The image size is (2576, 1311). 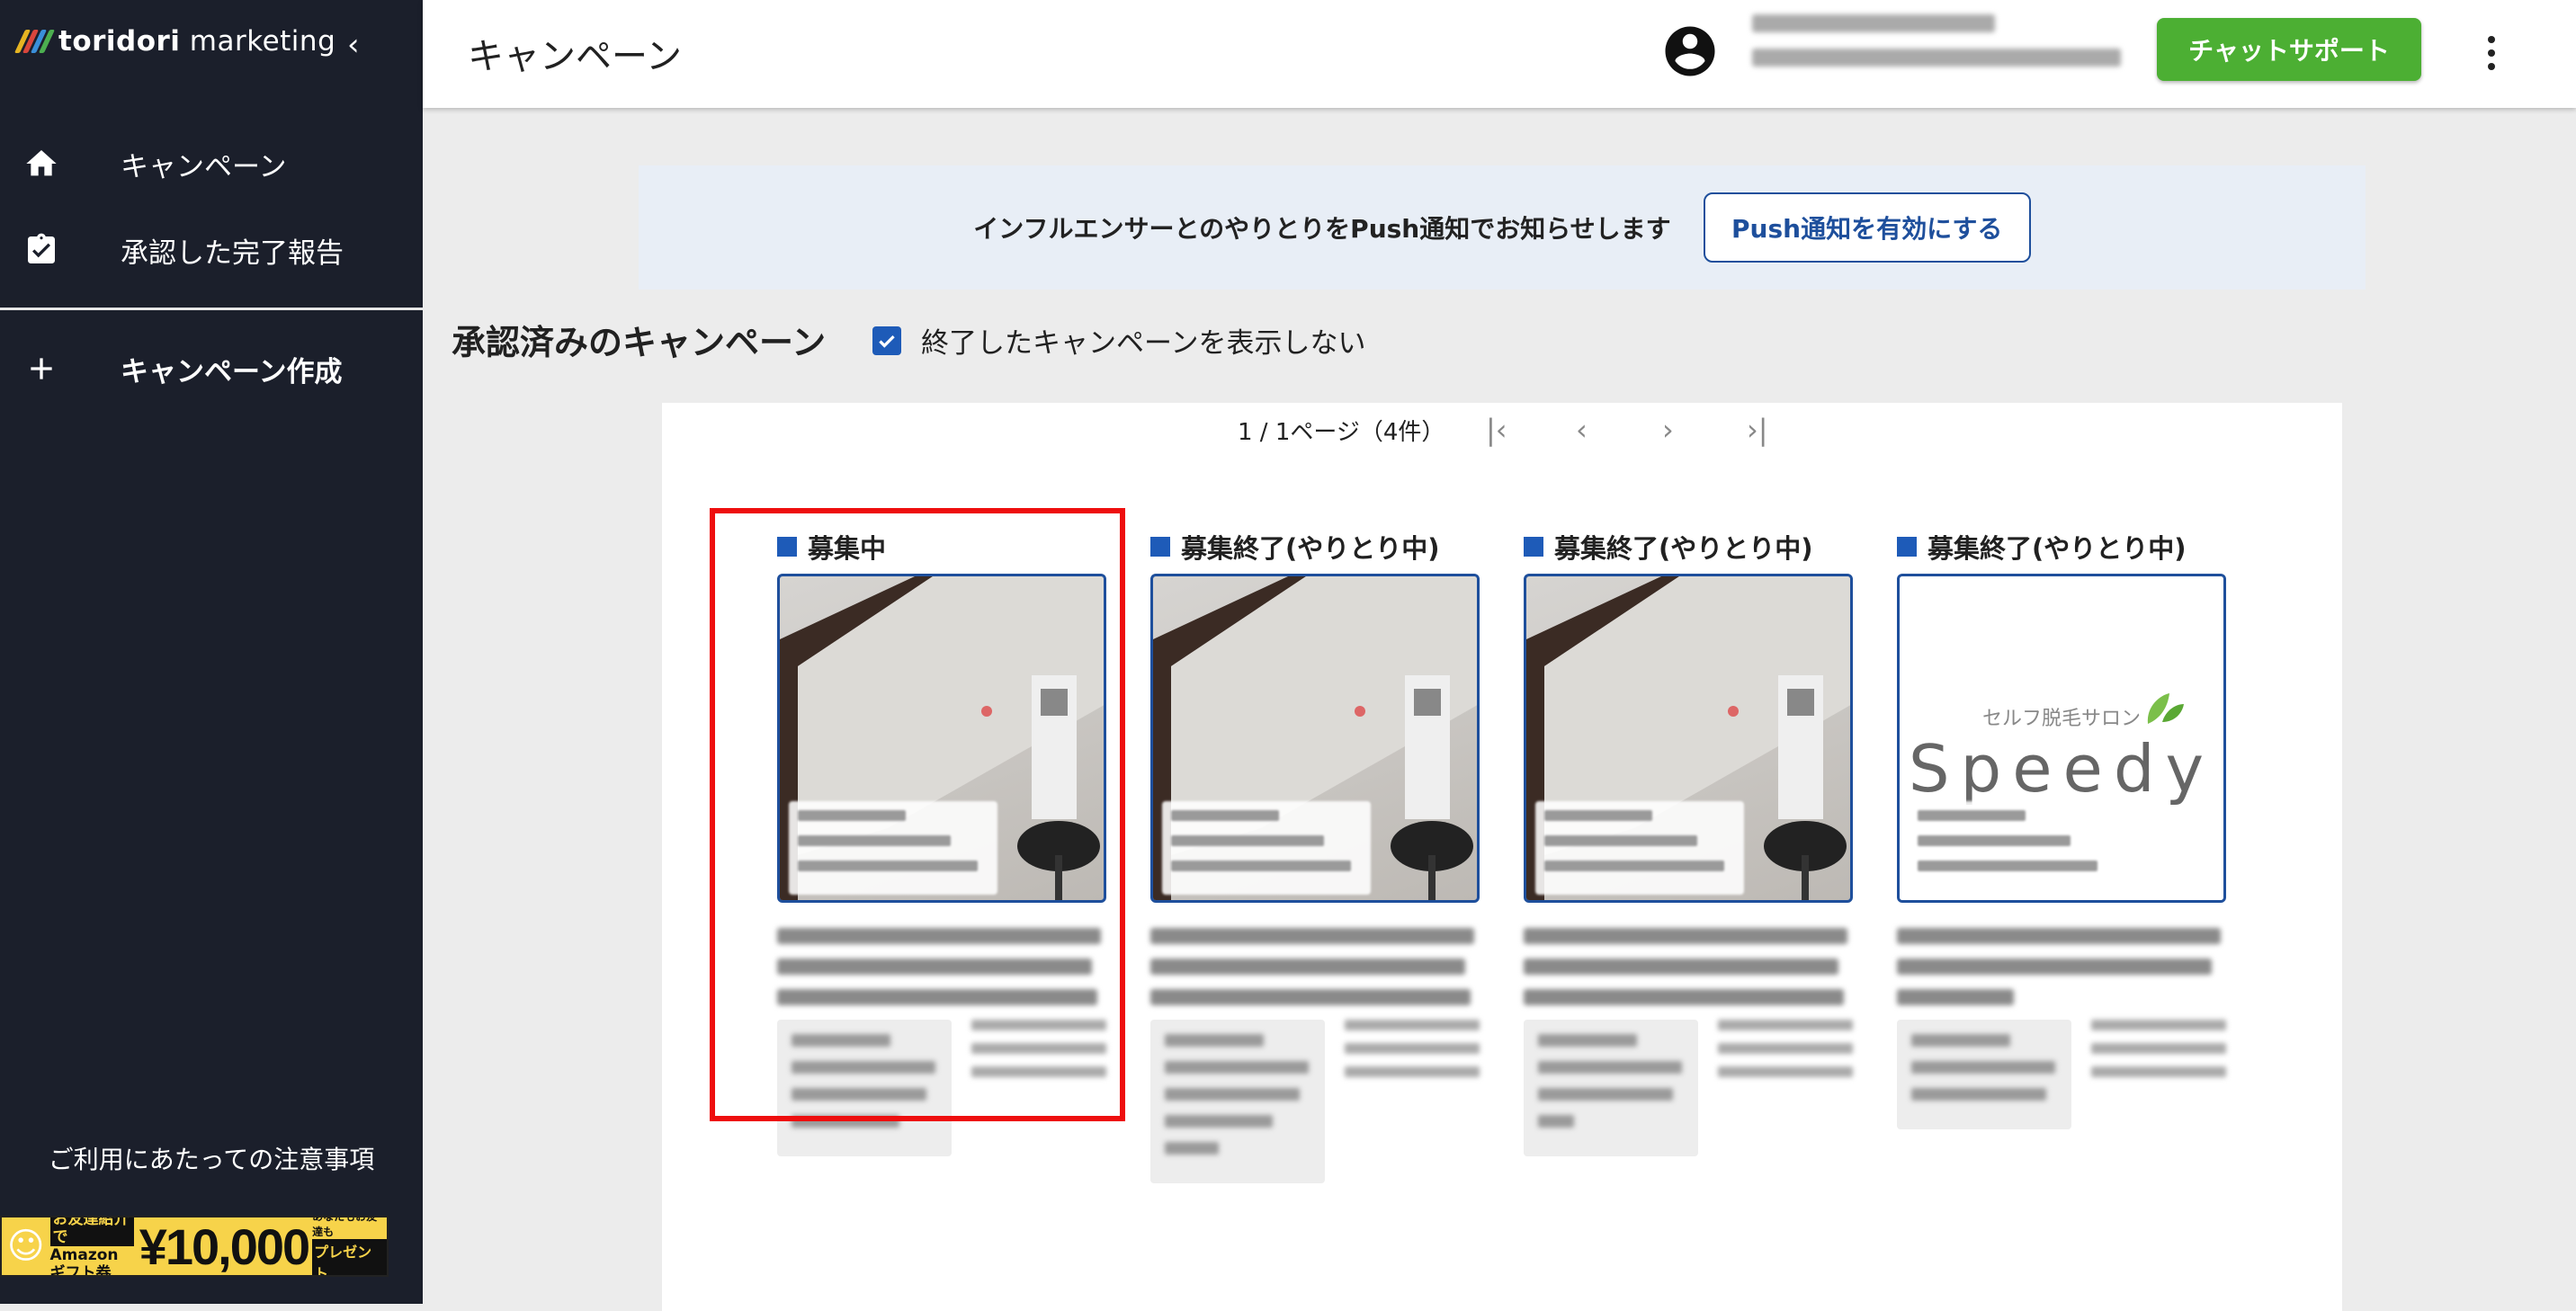 What do you see at coordinates (1690, 51) in the screenshot?
I see `account-circle-icon` at bounding box center [1690, 51].